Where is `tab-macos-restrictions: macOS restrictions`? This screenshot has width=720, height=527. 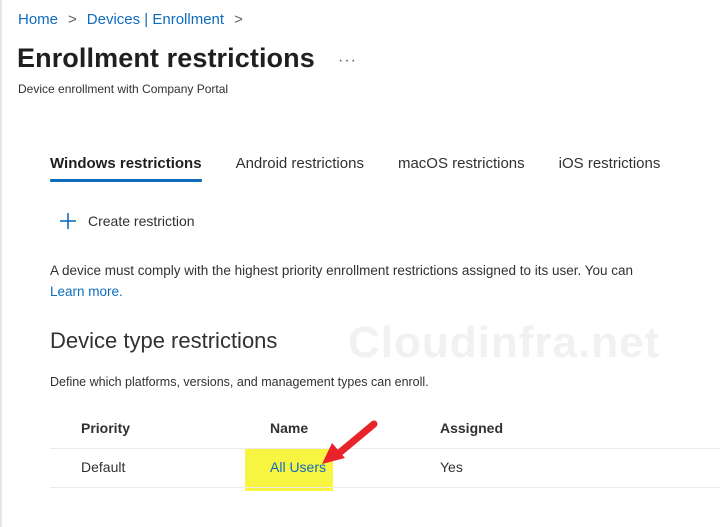
tab-macos-restrictions: macOS restrictions is located at coordinates (461, 168).